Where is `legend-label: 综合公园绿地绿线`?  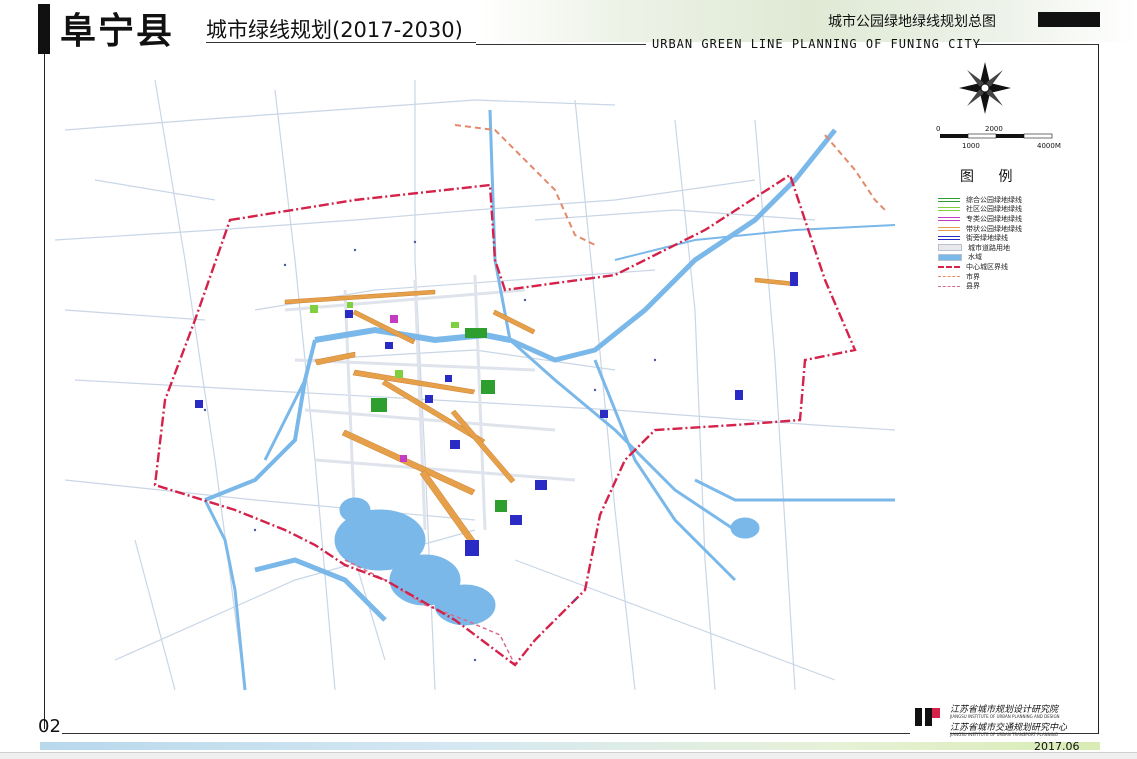
legend-label: 综合公园绿地绿线 is located at coordinates (994, 199).